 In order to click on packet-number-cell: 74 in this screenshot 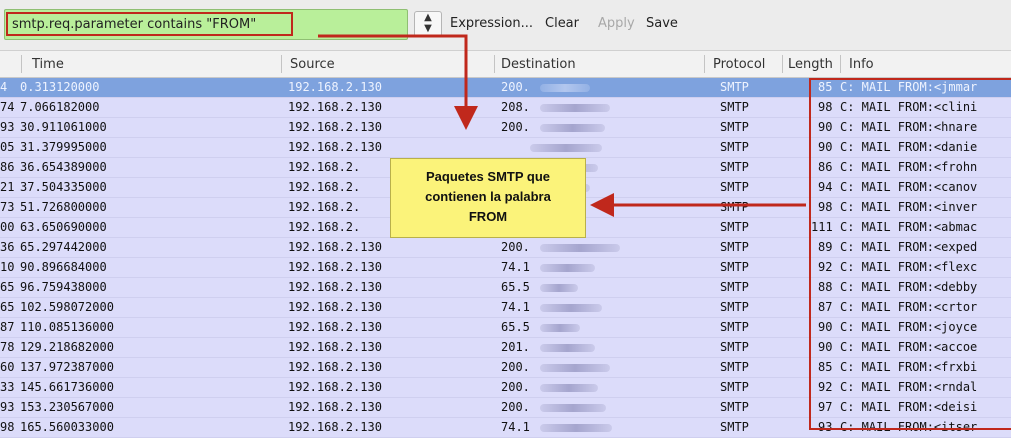, I will do `click(7, 107)`.